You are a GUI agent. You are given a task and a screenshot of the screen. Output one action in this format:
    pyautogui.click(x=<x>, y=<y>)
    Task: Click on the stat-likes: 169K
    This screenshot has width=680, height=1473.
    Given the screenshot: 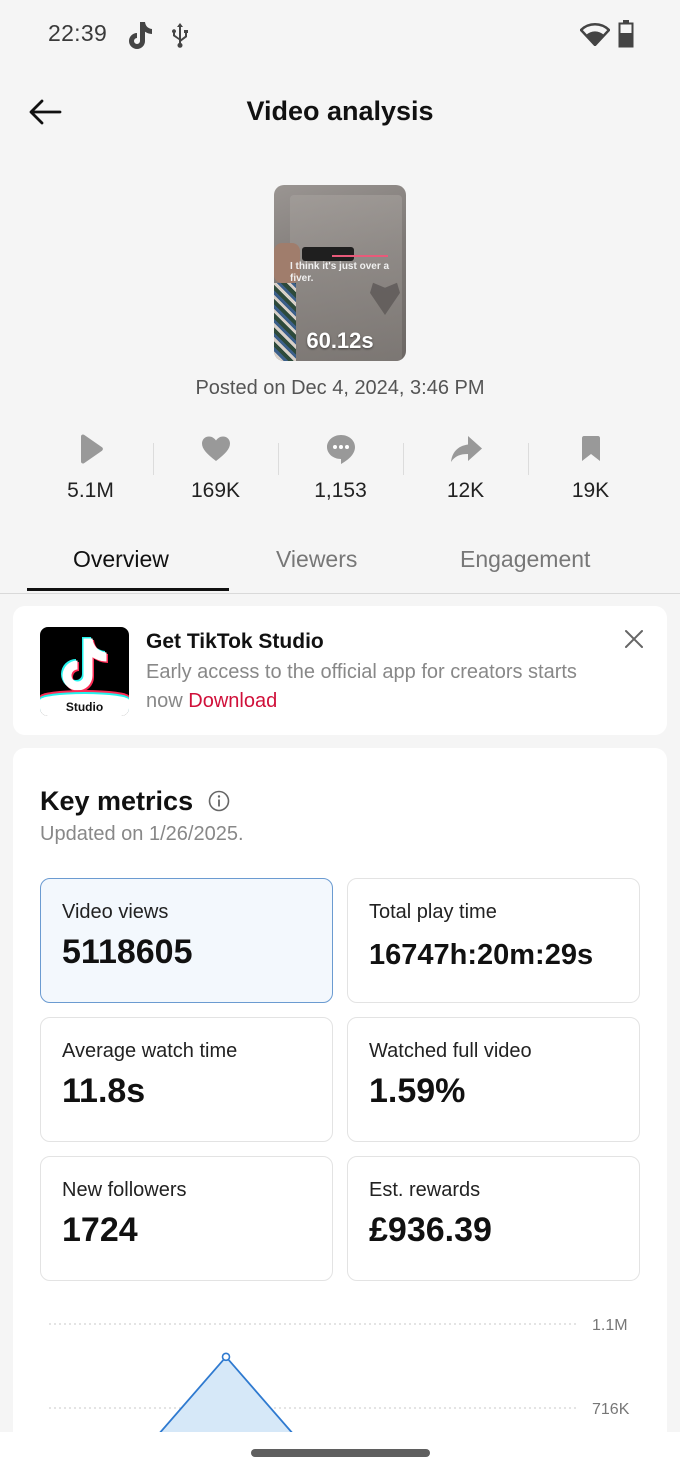 What is the action you would take?
    pyautogui.click(x=215, y=470)
    